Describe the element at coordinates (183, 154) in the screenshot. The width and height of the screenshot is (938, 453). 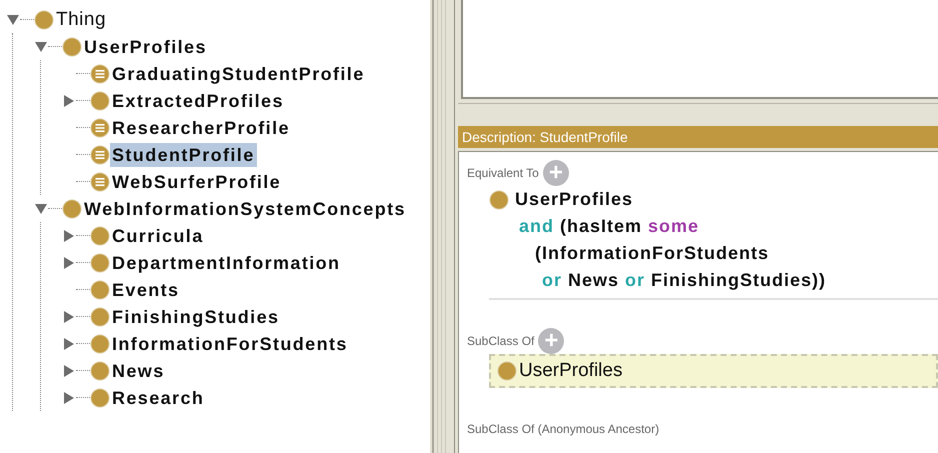
I see `class-tree-item: StudentProfile` at that location.